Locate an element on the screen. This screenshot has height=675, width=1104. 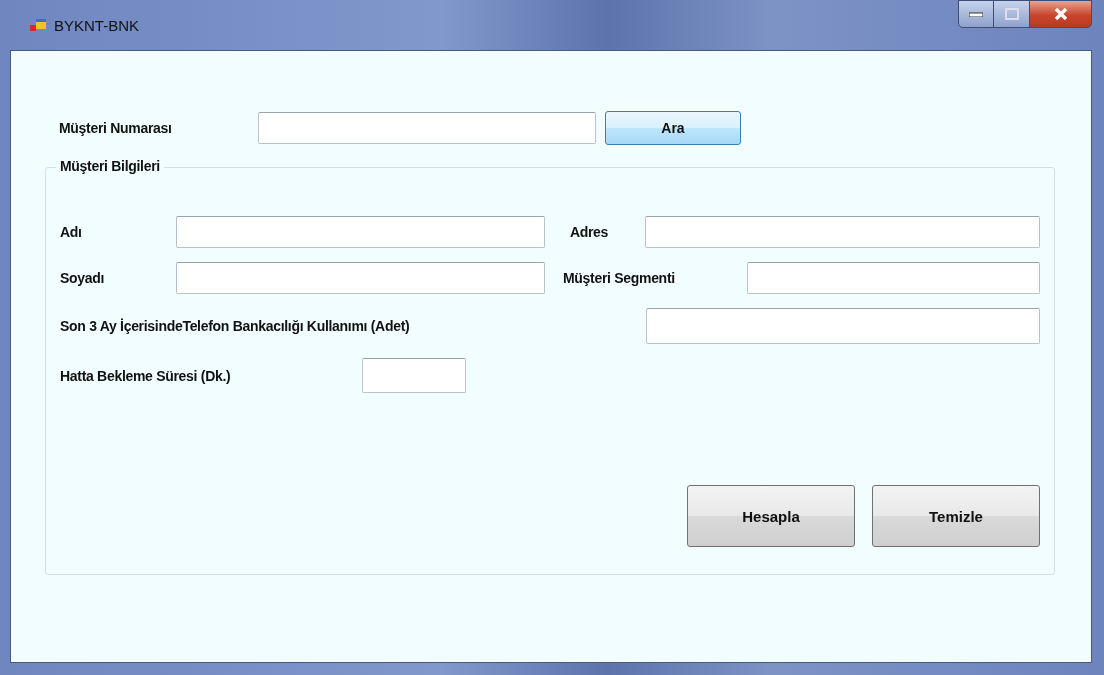
maximize-button is located at coordinates (1012, 14).